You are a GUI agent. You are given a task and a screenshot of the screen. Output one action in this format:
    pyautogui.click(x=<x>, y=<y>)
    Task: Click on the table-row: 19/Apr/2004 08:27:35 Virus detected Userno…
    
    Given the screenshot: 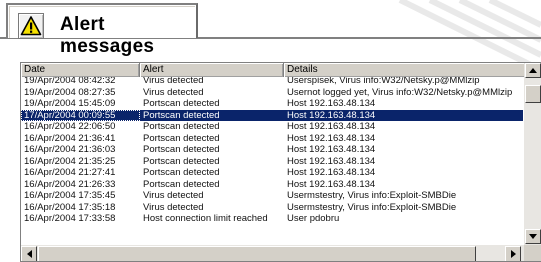 What is the action you would take?
    pyautogui.click(x=272, y=93)
    